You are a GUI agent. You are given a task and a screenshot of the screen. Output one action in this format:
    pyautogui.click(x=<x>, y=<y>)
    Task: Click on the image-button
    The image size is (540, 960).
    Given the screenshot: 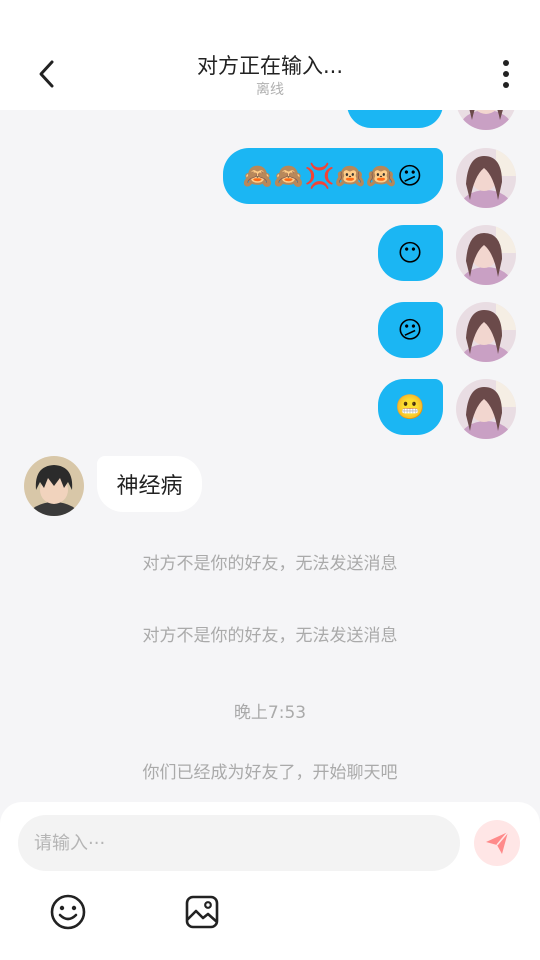 What is the action you would take?
    pyautogui.click(x=202, y=912)
    